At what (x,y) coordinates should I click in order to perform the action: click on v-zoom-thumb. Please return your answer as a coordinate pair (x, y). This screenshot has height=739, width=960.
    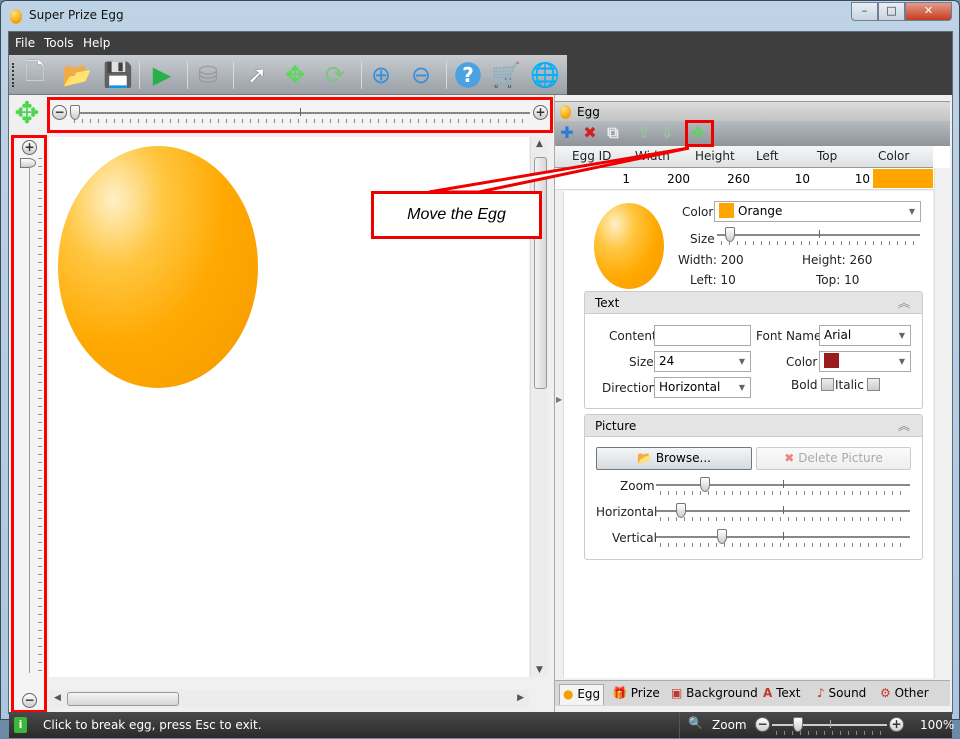
    Looking at the image, I should click on (28, 163).